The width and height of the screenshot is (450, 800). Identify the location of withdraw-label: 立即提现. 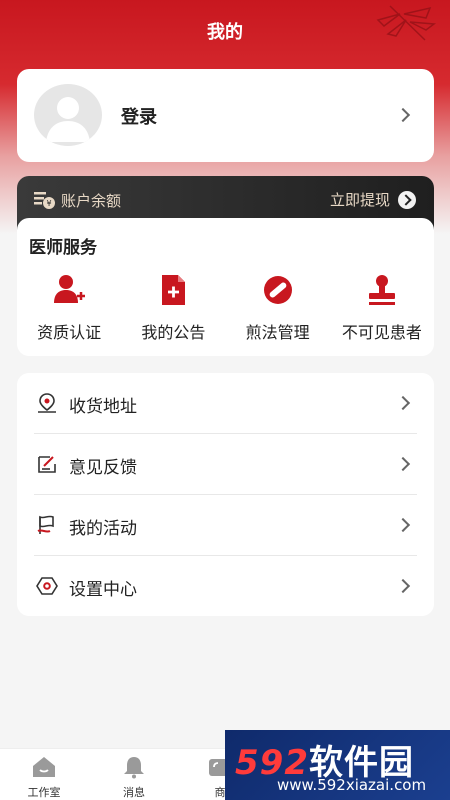
(360, 199).